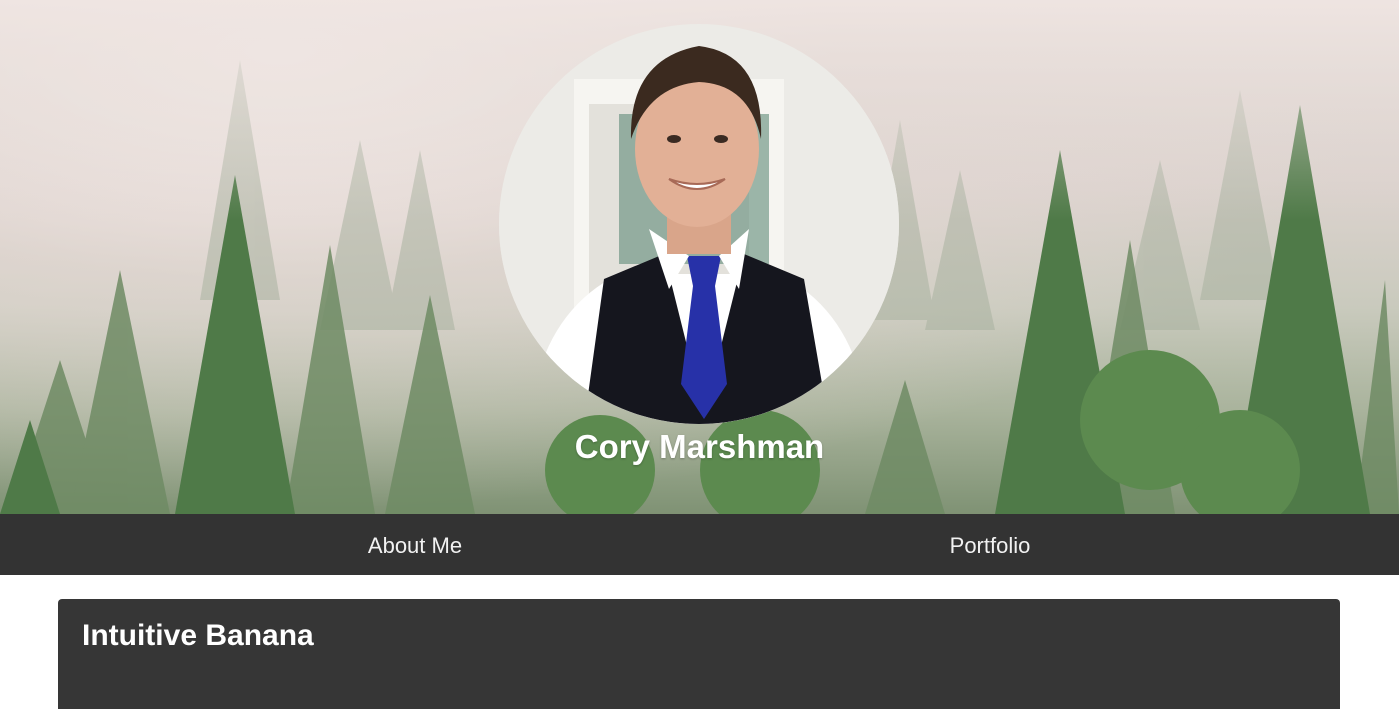 The image size is (1399, 709). I want to click on profile-name: Cory Marshman, so click(699, 446).